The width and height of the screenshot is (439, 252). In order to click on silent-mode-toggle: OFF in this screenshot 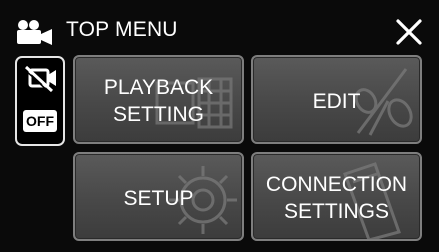, I will do `click(40, 101)`.